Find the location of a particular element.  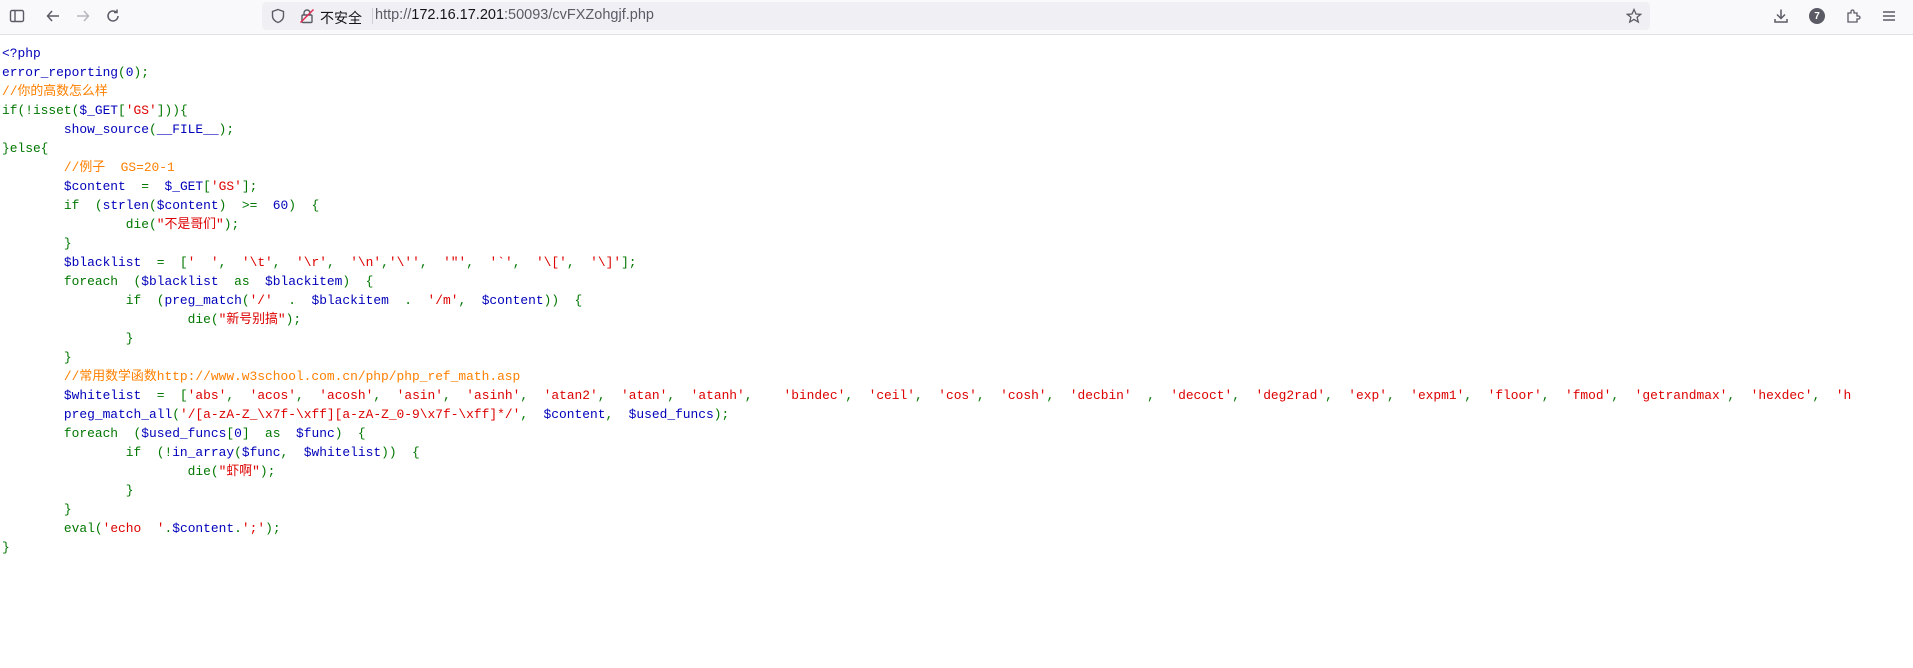

code-token: 0 is located at coordinates (129, 72).